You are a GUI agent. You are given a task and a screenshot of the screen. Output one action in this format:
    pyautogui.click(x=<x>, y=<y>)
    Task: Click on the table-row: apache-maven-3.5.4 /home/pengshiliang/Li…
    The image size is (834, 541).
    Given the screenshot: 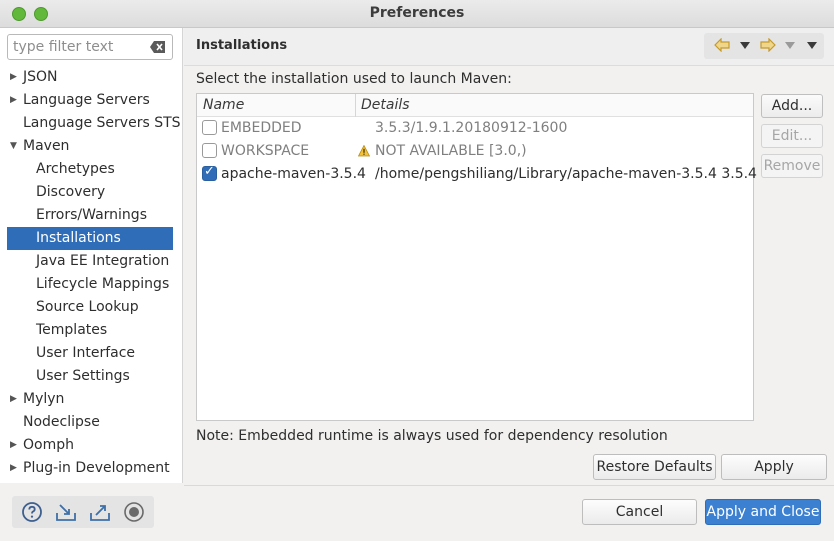 What is the action you would take?
    pyautogui.click(x=477, y=174)
    